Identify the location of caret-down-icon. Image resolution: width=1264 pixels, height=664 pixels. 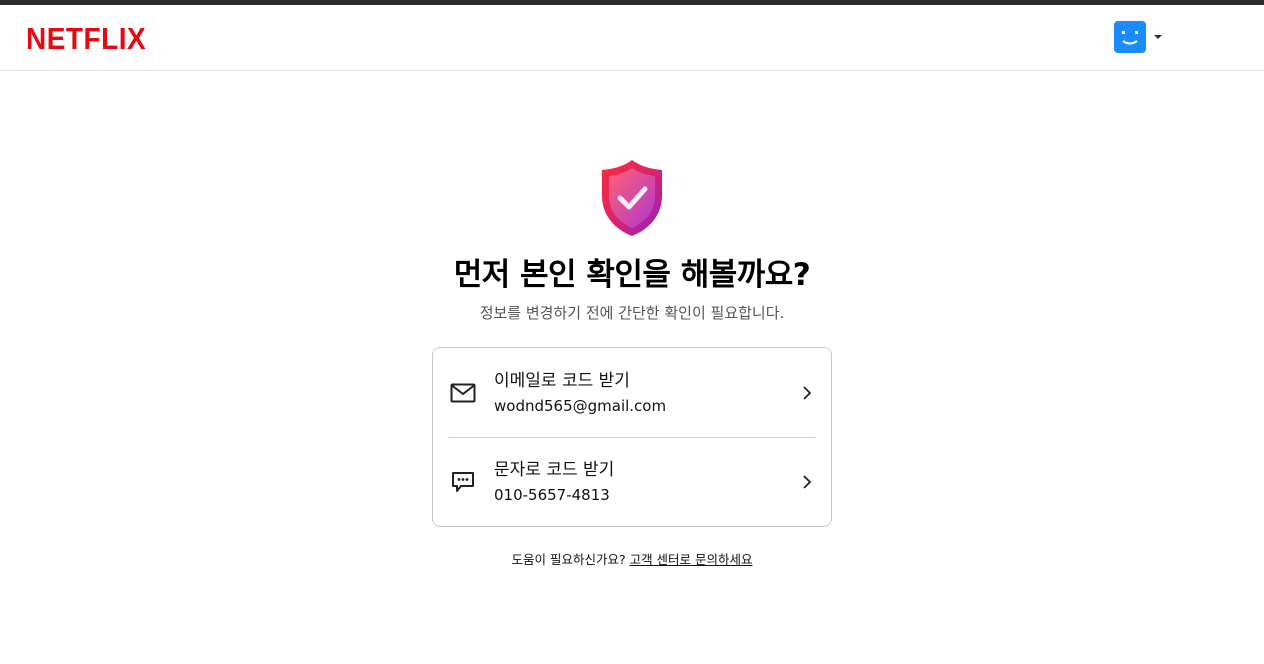
(1158, 37).